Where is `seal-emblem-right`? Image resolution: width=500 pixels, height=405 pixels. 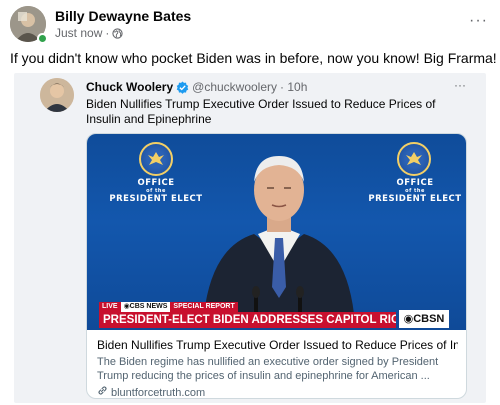 seal-emblem-right is located at coordinates (414, 159).